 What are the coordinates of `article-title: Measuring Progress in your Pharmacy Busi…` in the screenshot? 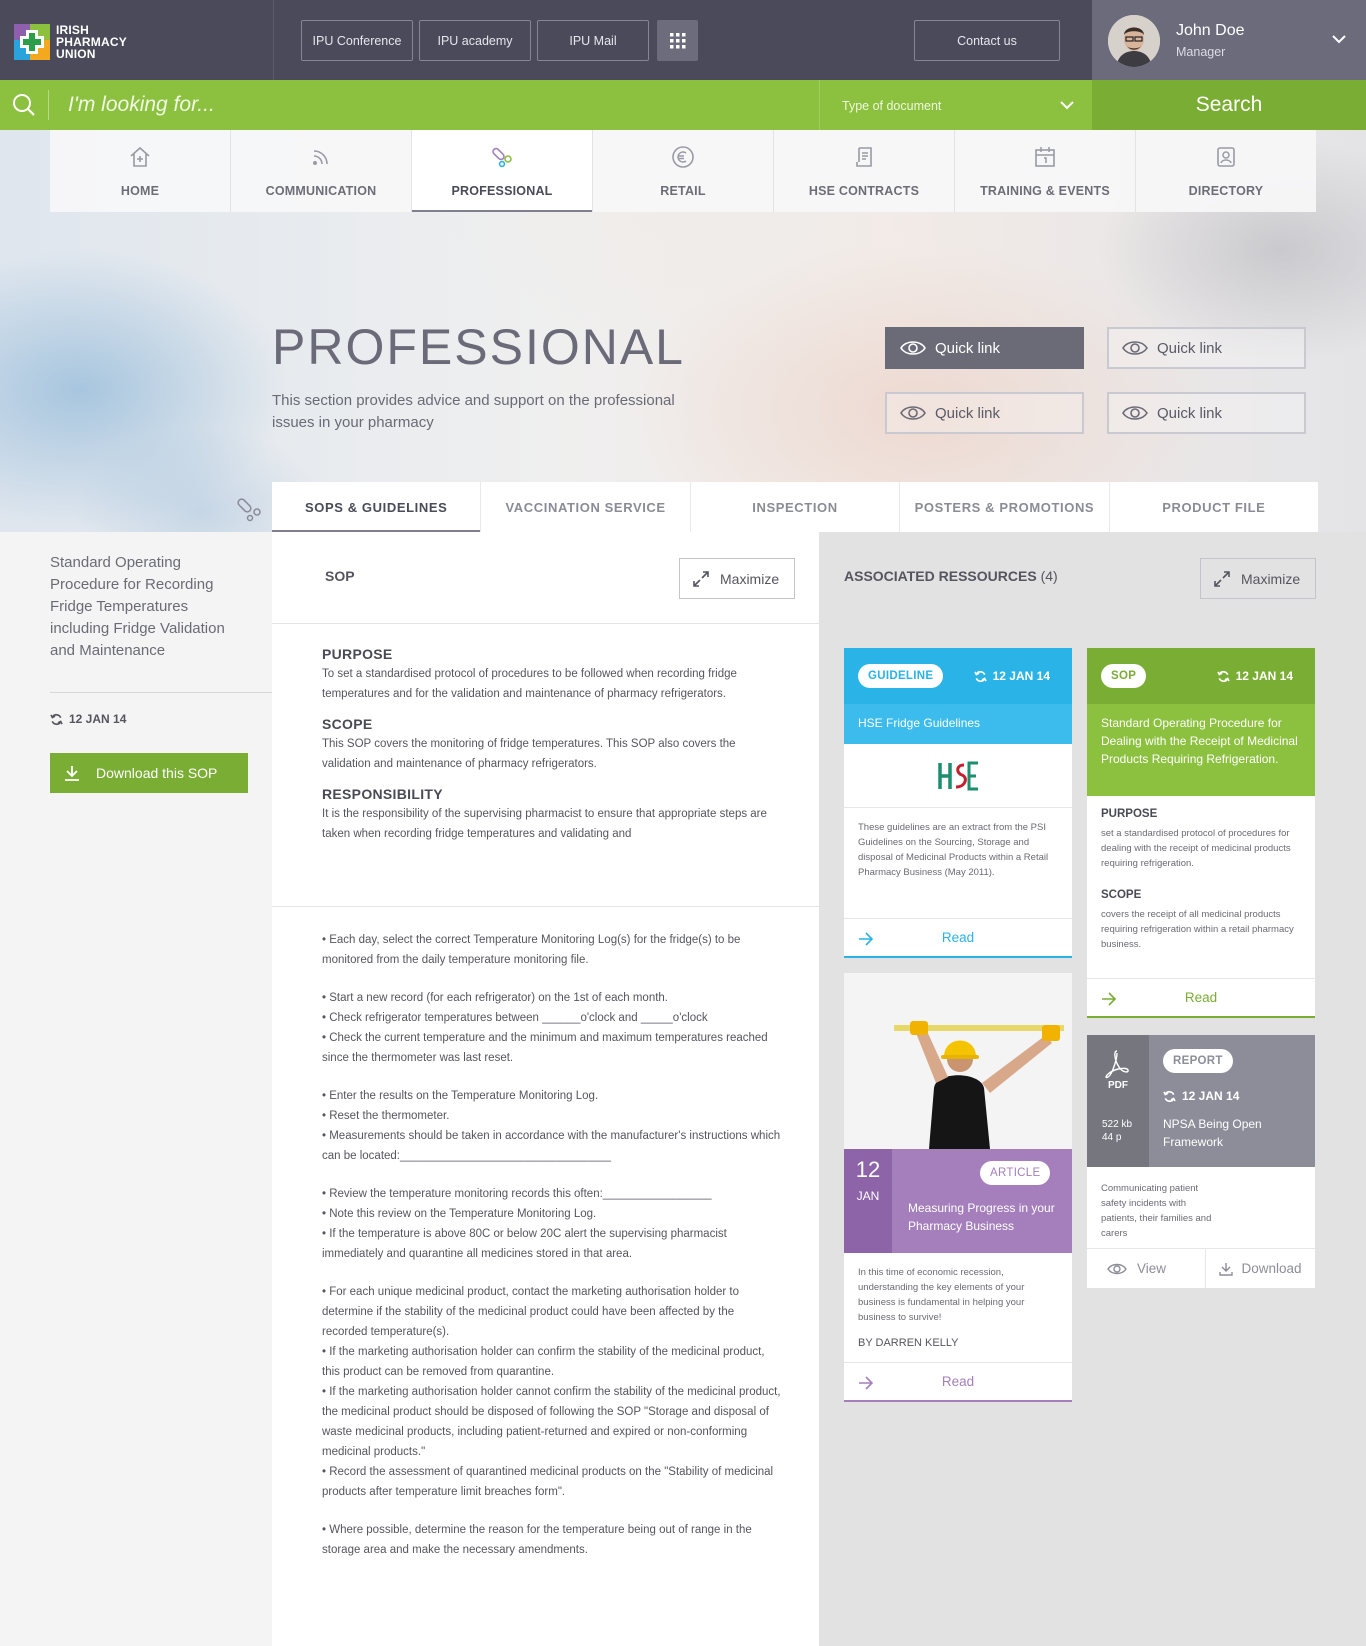 It's located at (981, 1217).